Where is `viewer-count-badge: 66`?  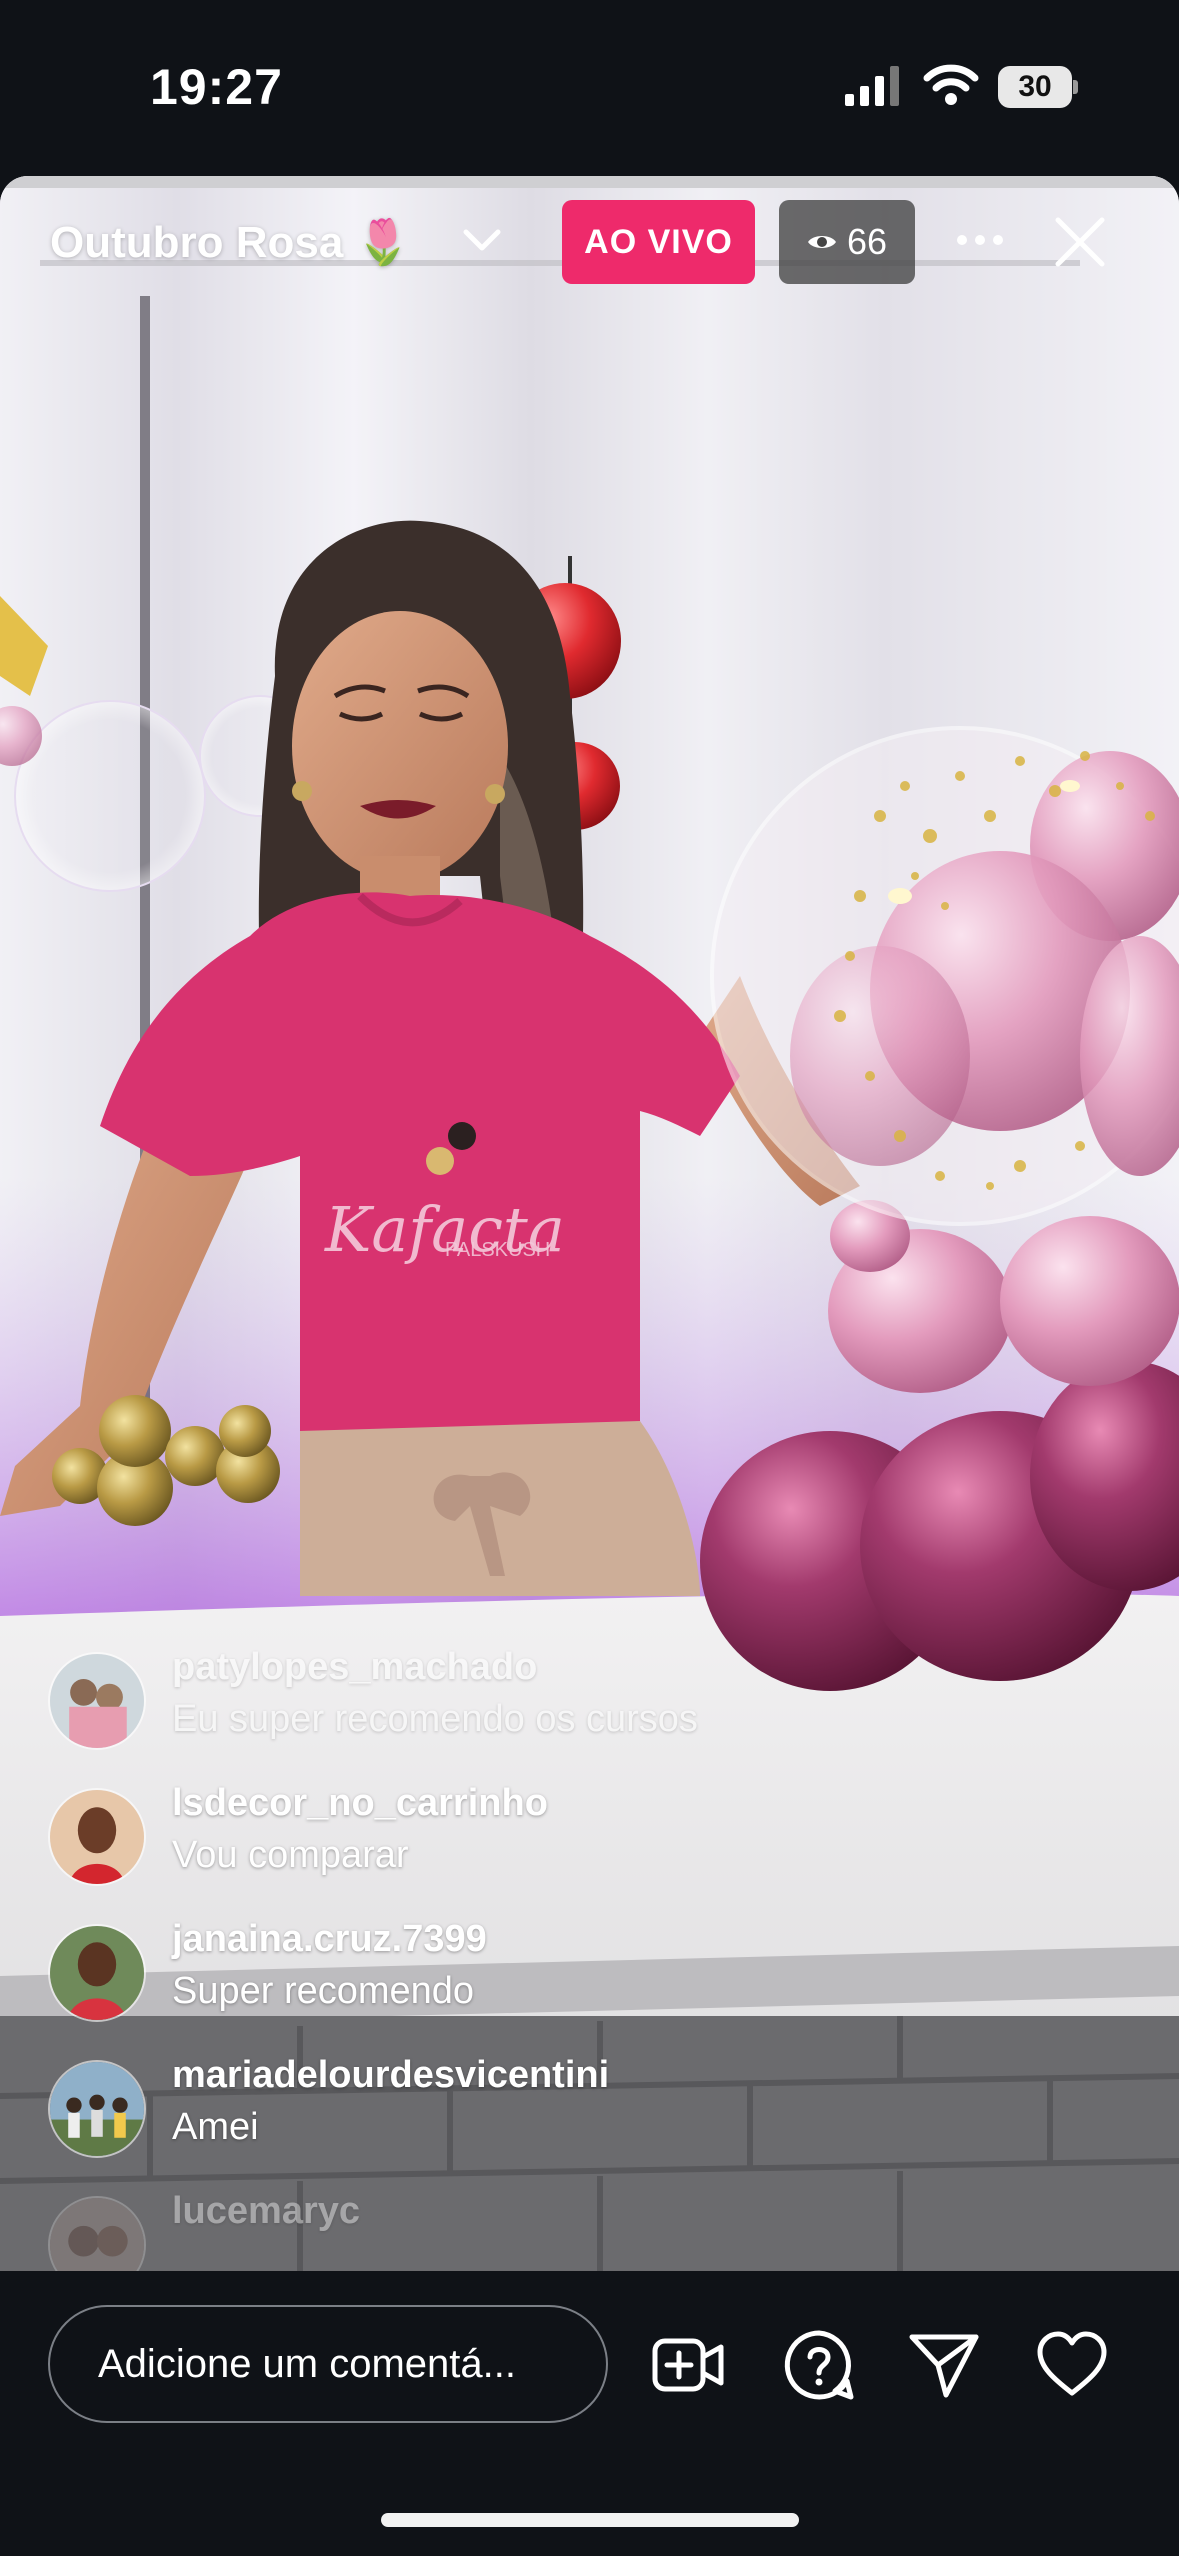 viewer-count-badge: 66 is located at coordinates (847, 242).